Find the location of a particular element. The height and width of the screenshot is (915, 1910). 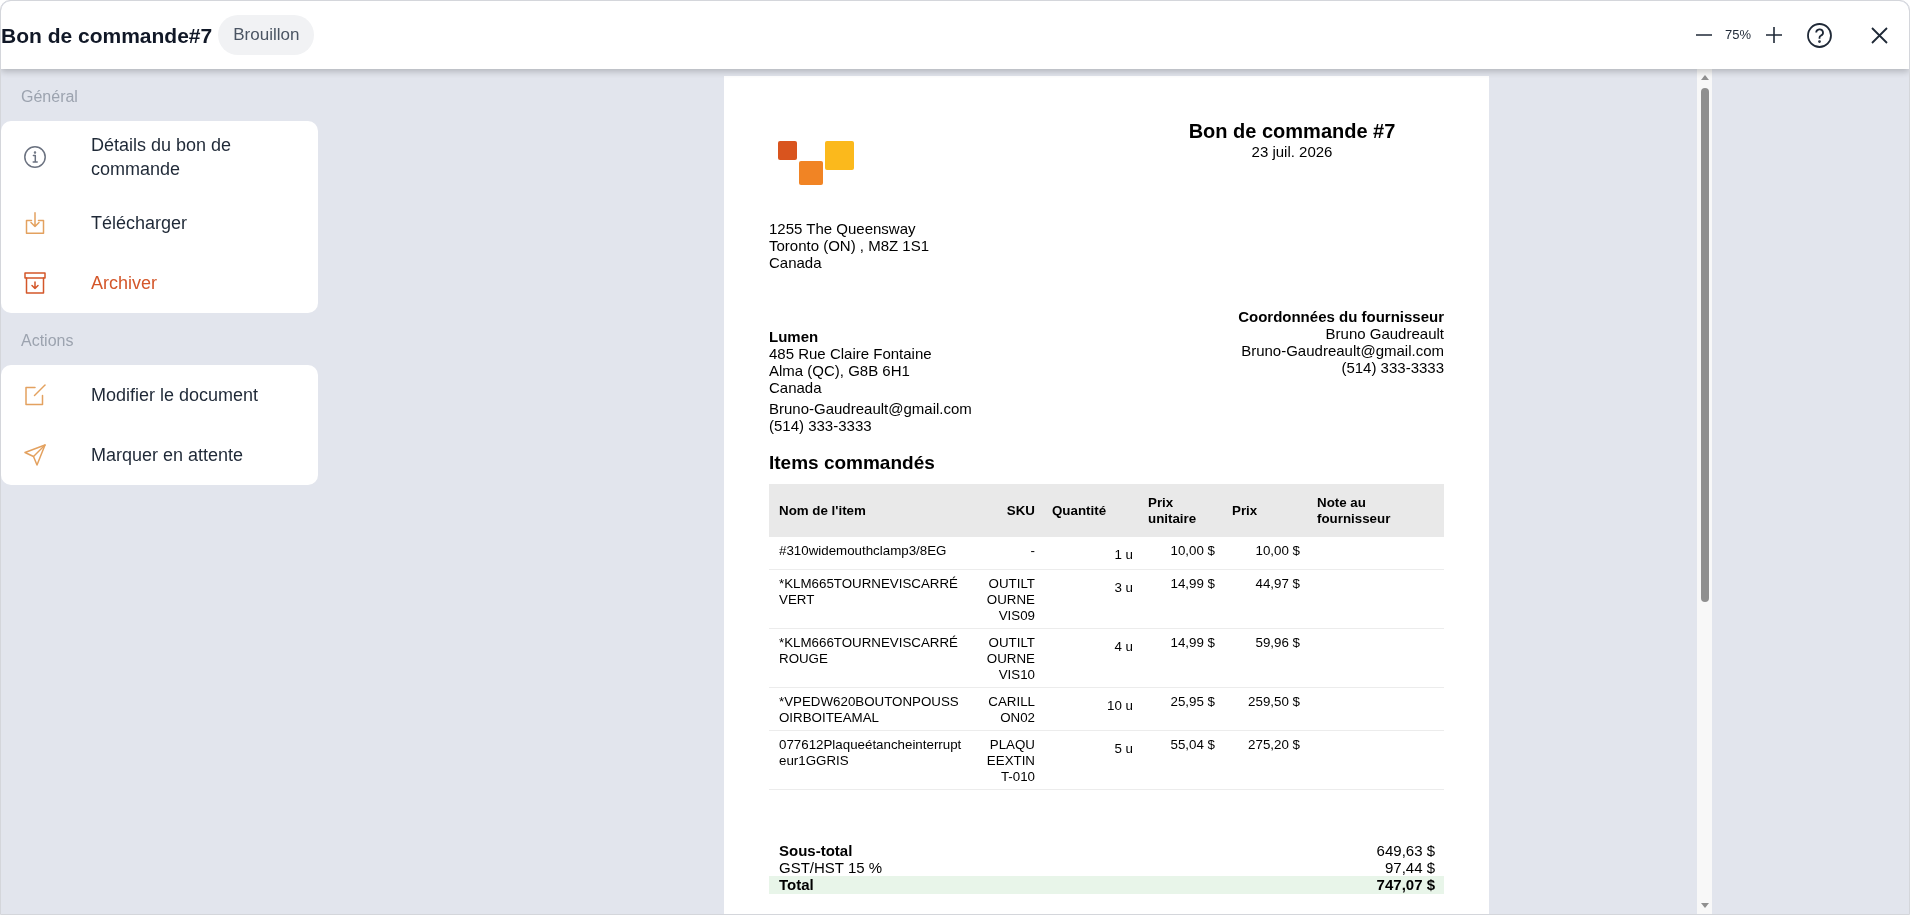

minus-icon is located at coordinates (1703, 35).